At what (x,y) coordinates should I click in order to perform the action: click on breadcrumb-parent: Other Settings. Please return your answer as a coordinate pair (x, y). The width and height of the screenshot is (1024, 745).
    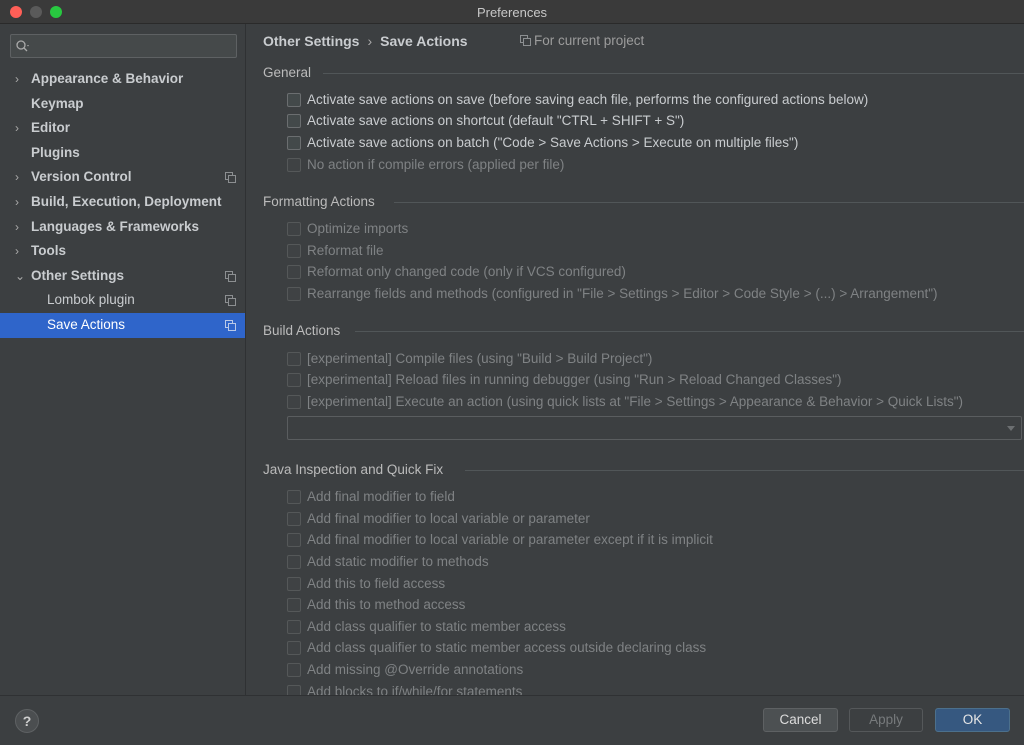
    Looking at the image, I should click on (311, 41).